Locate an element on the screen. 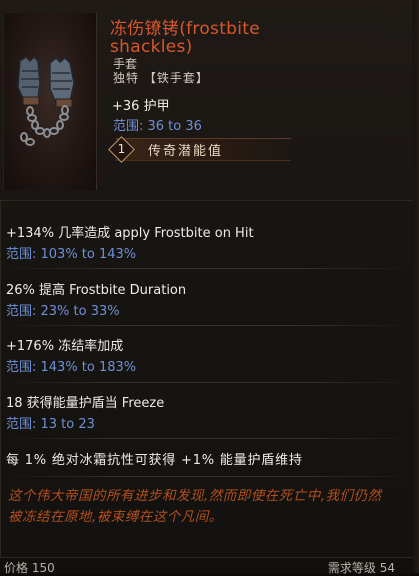 This screenshot has height=576, width=419. armor-range: 范围: 36 to 36 is located at coordinates (157, 126).